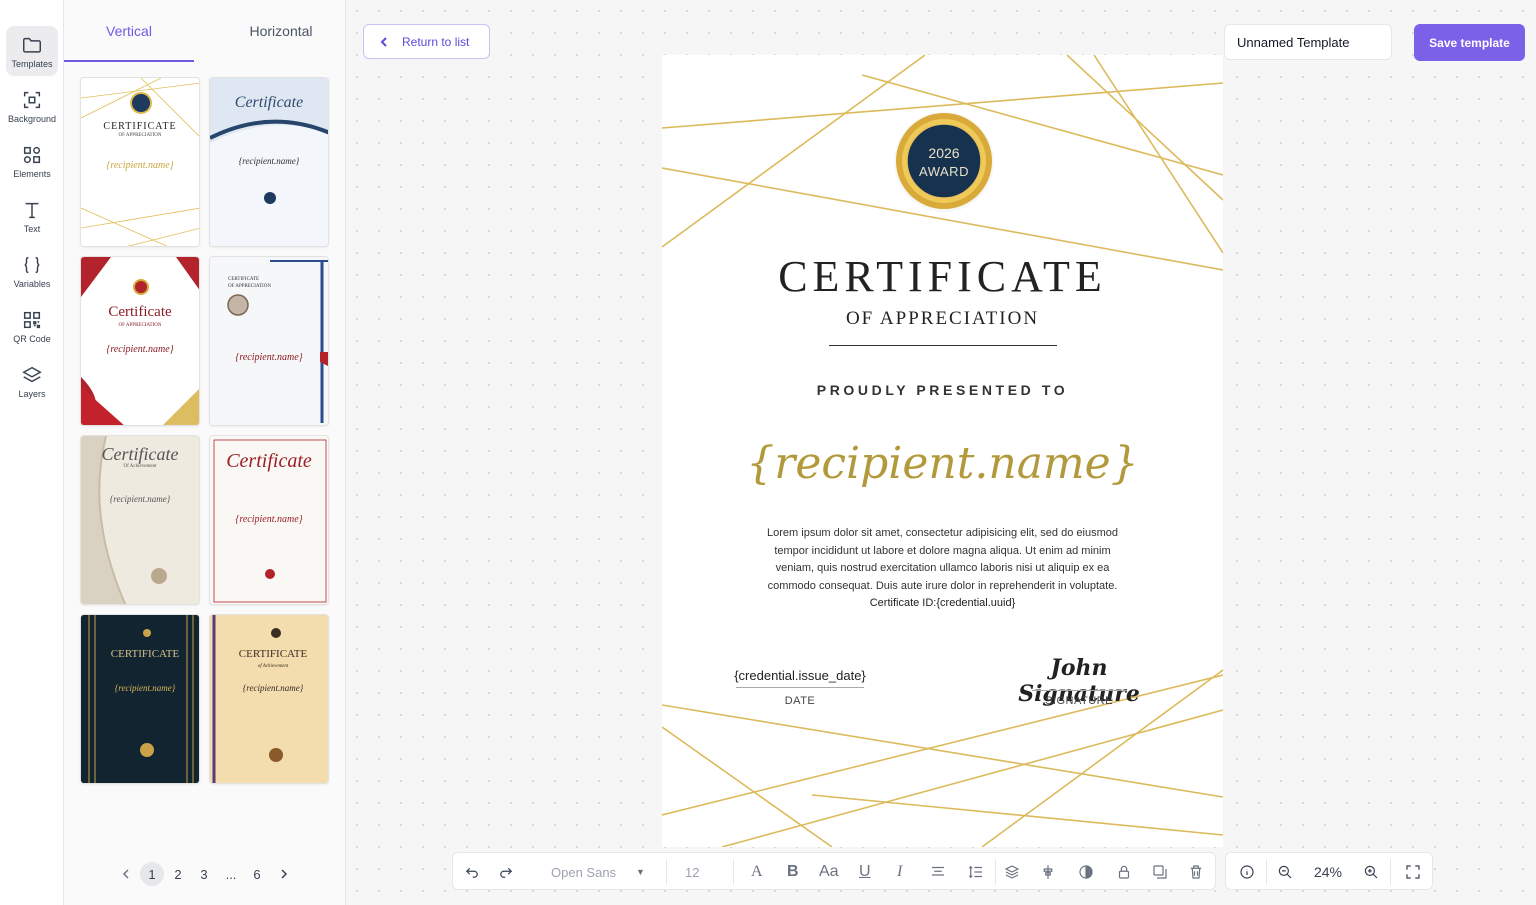 The width and height of the screenshot is (1536, 905). Describe the element at coordinates (32, 264) in the screenshot. I see `braces-icon` at that location.